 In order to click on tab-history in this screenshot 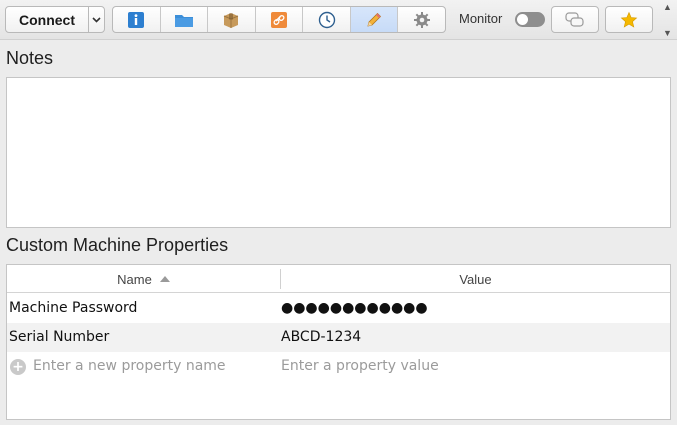, I will do `click(327, 19)`.